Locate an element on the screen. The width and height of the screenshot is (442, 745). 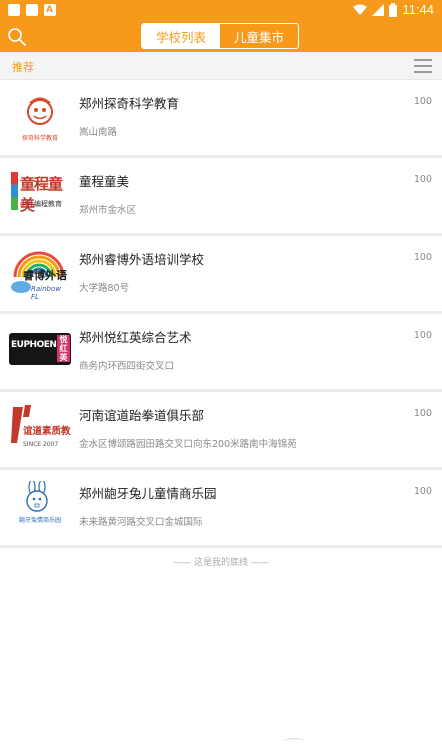
signal-icon is located at coordinates (378, 9).